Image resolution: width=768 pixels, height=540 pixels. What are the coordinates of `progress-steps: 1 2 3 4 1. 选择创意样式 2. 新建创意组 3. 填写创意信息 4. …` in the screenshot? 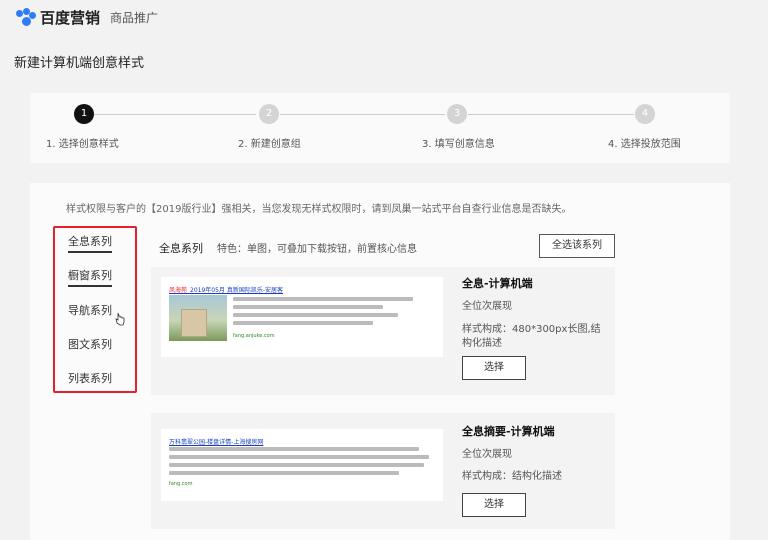 It's located at (380, 128).